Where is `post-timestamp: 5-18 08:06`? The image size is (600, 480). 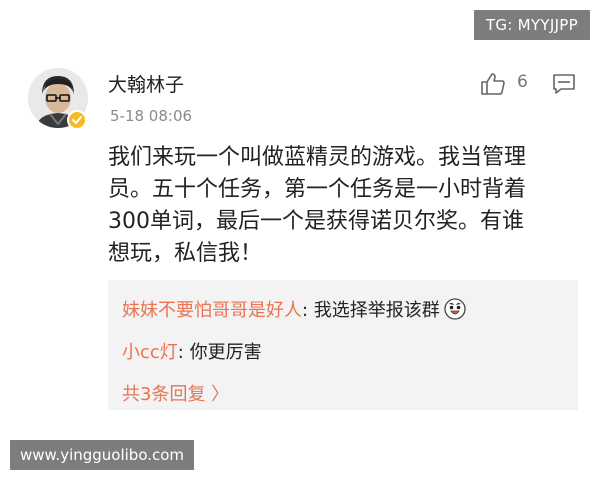 post-timestamp: 5-18 08:06 is located at coordinates (151, 116).